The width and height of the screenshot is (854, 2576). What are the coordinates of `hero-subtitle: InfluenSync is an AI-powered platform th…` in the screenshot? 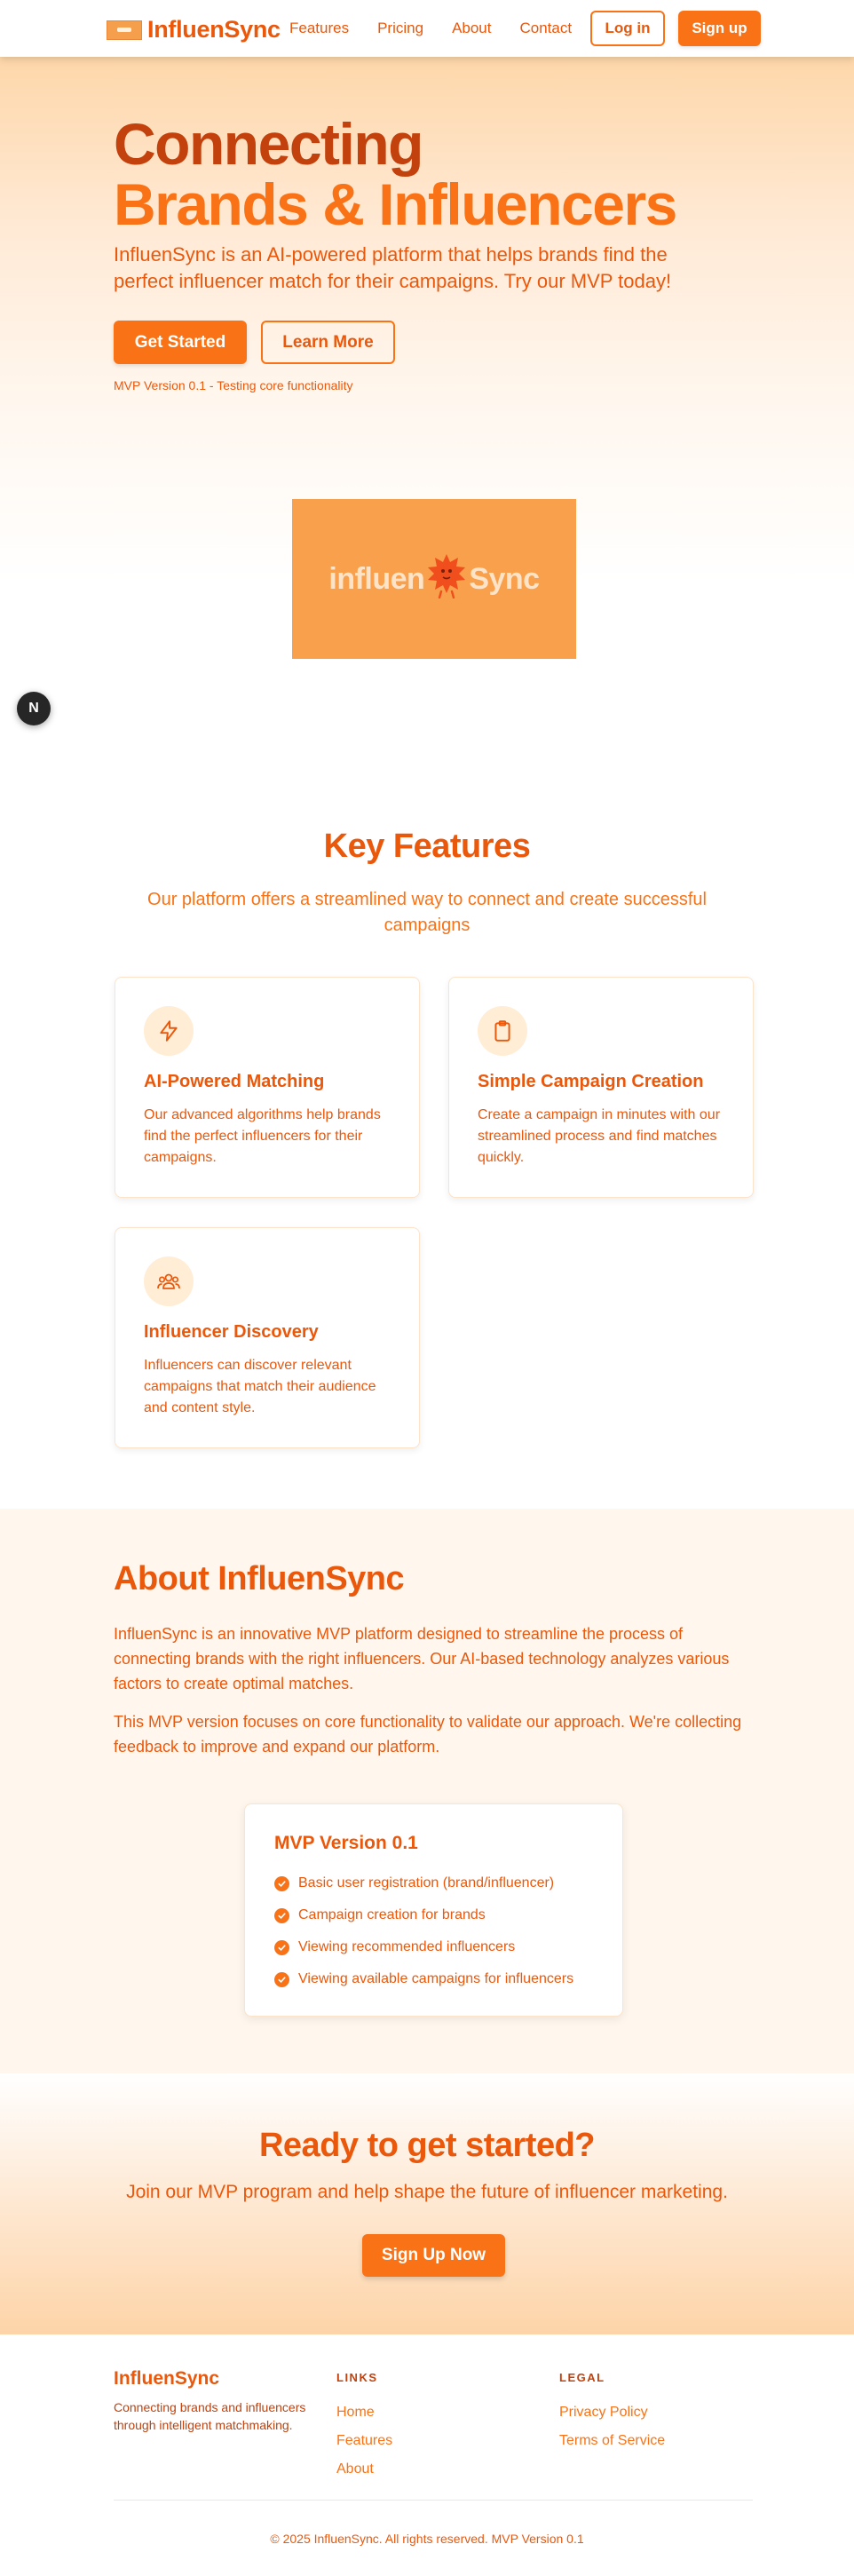 It's located at (393, 267).